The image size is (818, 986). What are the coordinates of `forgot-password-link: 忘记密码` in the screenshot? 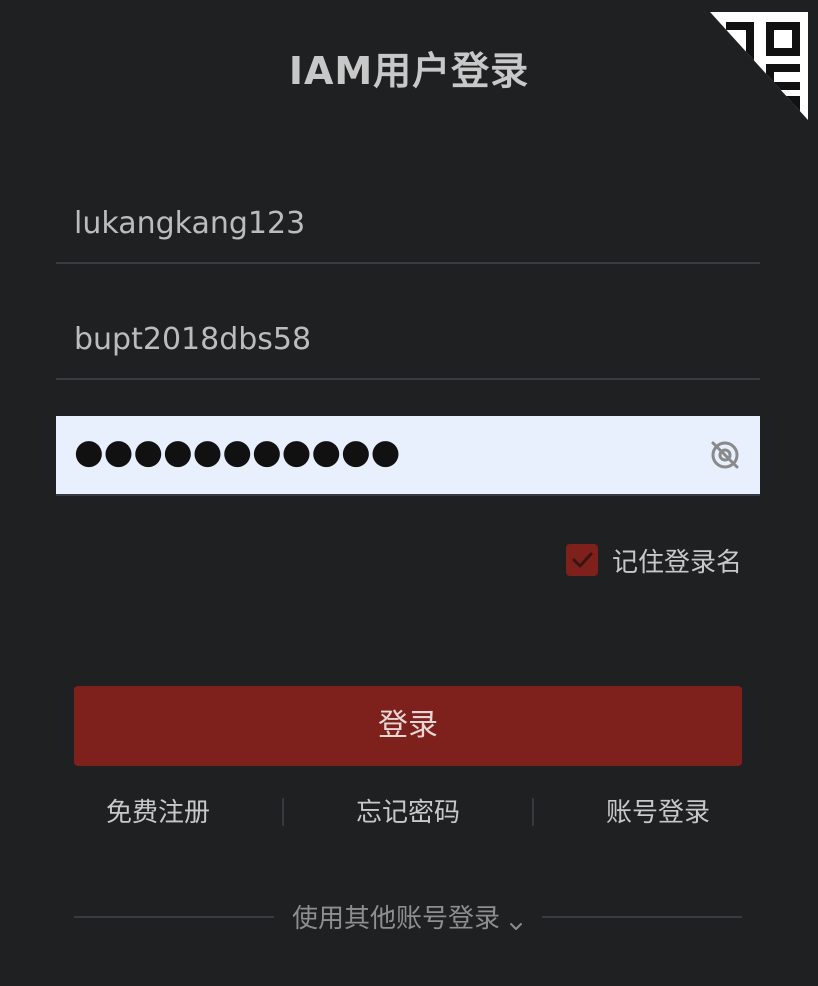 It's located at (408, 813).